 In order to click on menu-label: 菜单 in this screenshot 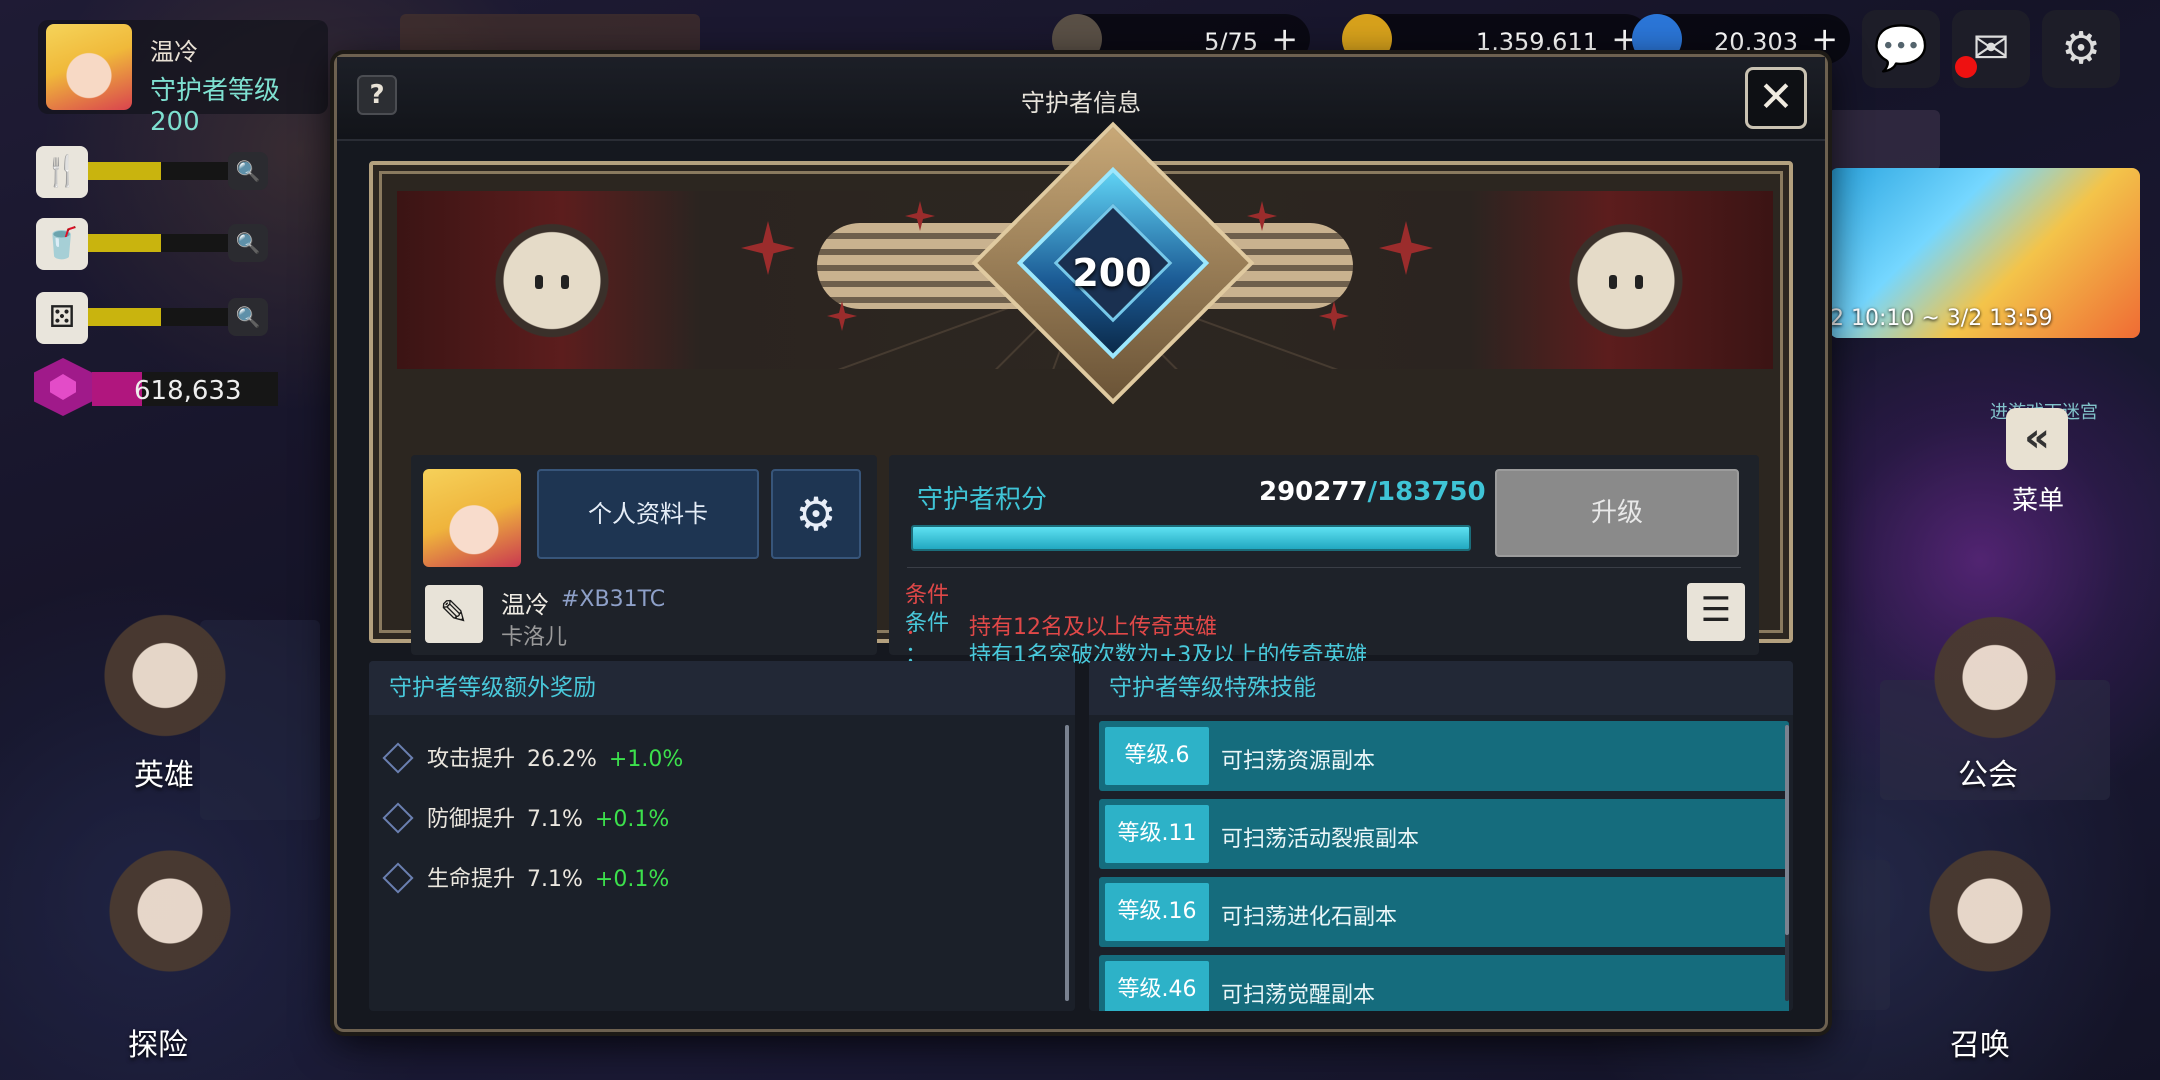, I will do `click(2038, 501)`.